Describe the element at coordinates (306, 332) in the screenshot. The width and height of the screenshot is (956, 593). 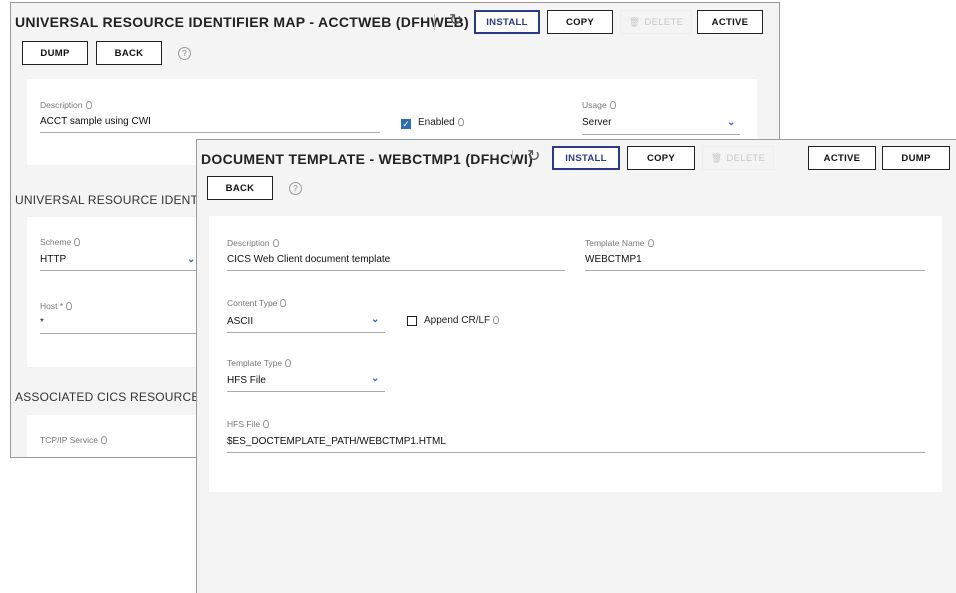
I see `content-type-underline` at that location.